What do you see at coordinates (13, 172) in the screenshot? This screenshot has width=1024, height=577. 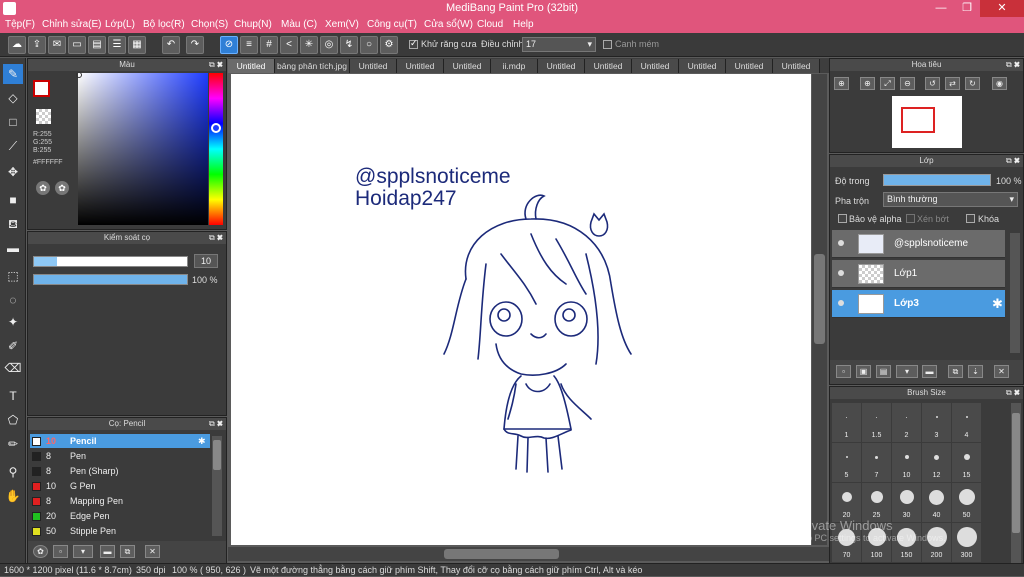 I see `move-tool-icon: ✥` at bounding box center [13, 172].